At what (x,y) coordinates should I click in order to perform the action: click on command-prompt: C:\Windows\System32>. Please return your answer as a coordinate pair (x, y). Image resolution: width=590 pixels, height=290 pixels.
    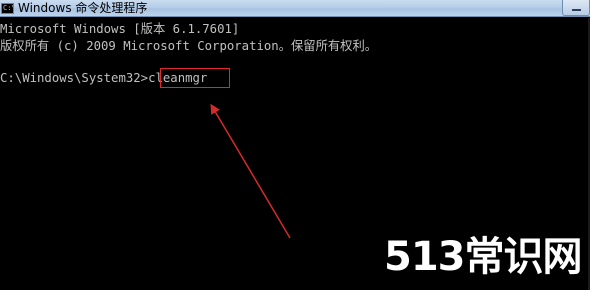
    Looking at the image, I should click on (74, 78).